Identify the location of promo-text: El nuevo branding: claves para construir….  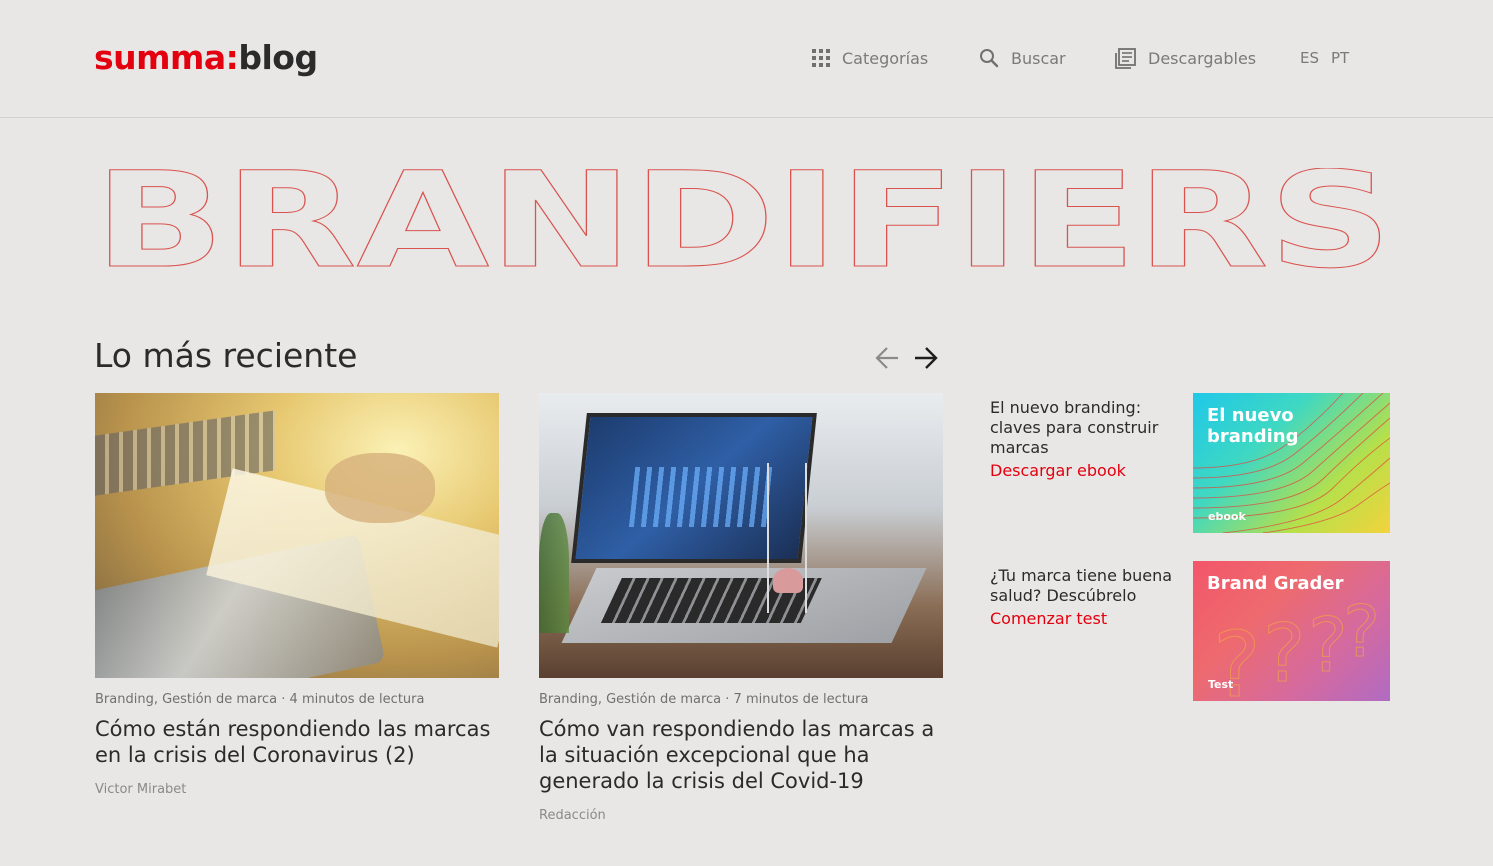
(1074, 427).